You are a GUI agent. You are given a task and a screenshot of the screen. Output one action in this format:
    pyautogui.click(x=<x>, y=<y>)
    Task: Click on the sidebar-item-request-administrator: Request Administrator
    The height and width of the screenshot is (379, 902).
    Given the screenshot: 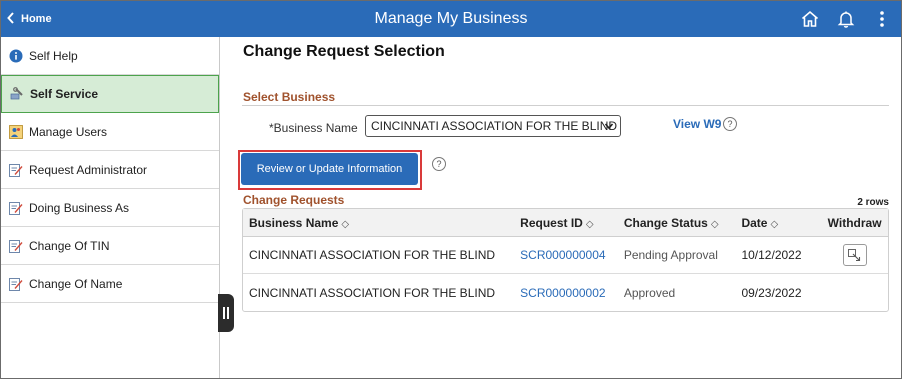 What is the action you would take?
    pyautogui.click(x=110, y=170)
    